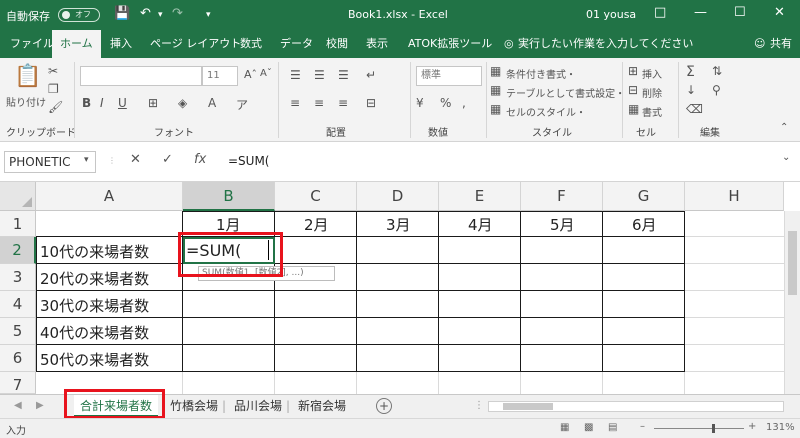  Describe the element at coordinates (249, 161) in the screenshot. I see `formula-input: =SUM(` at that location.